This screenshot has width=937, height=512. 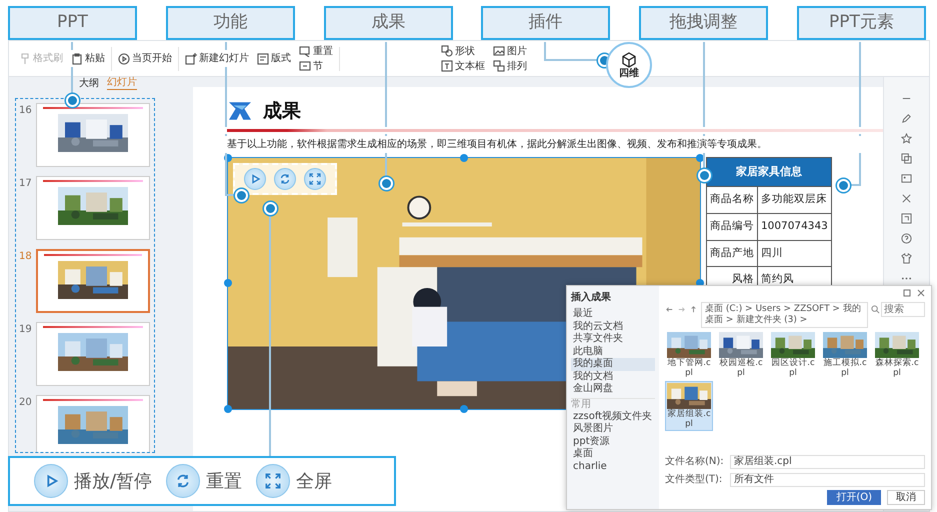 I want to click on copy-icon, so click(x=906, y=158).